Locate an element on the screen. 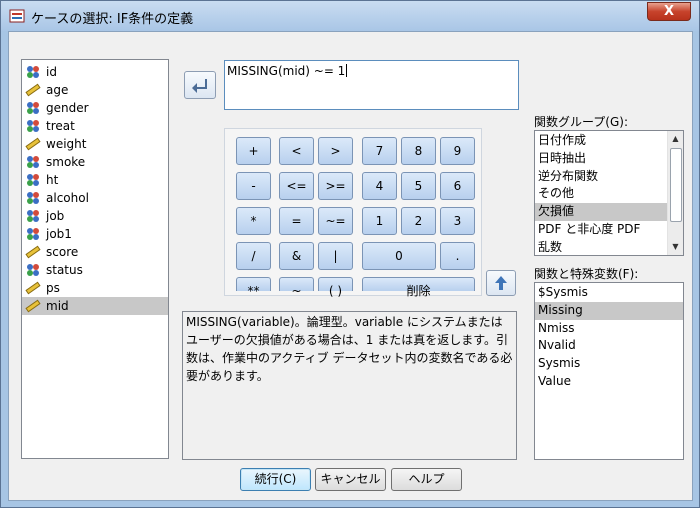  key-greater-equal: >= is located at coordinates (335, 186).